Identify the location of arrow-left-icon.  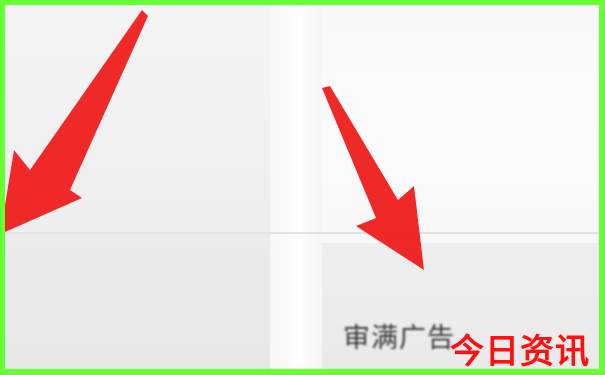
(76, 121).